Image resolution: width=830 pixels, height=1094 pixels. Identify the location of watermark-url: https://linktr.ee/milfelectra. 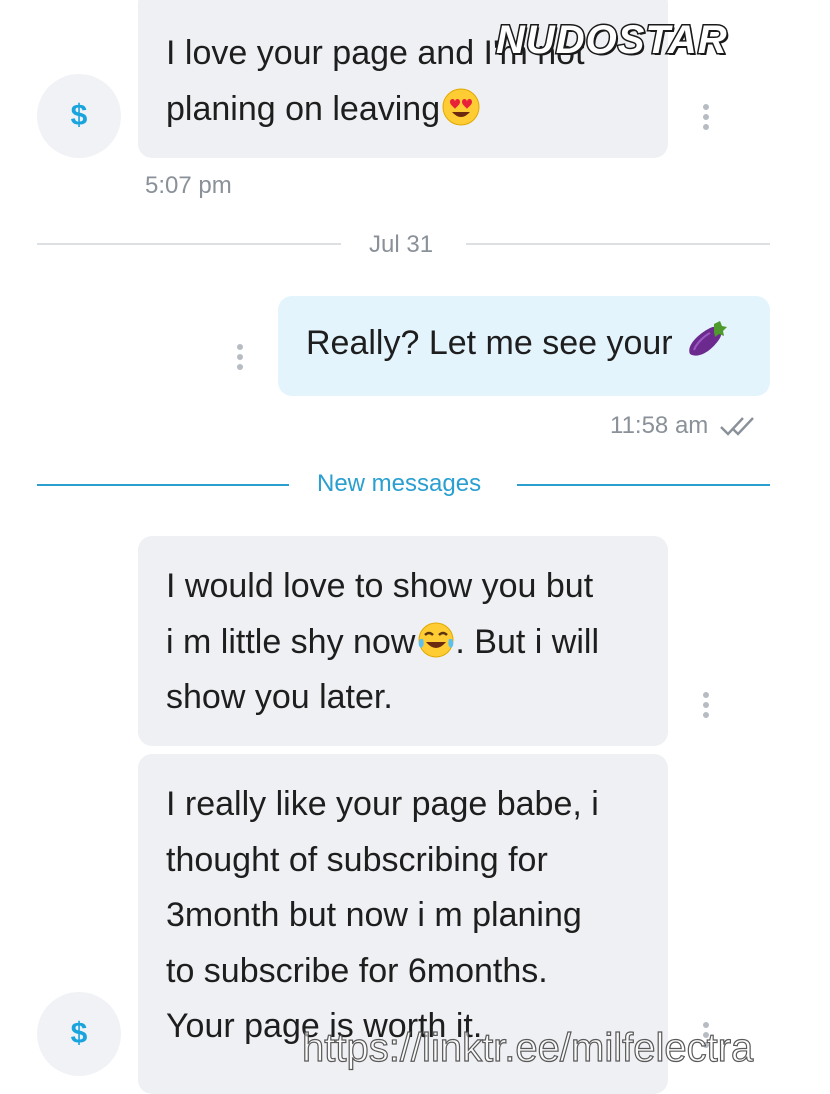
(527, 1047).